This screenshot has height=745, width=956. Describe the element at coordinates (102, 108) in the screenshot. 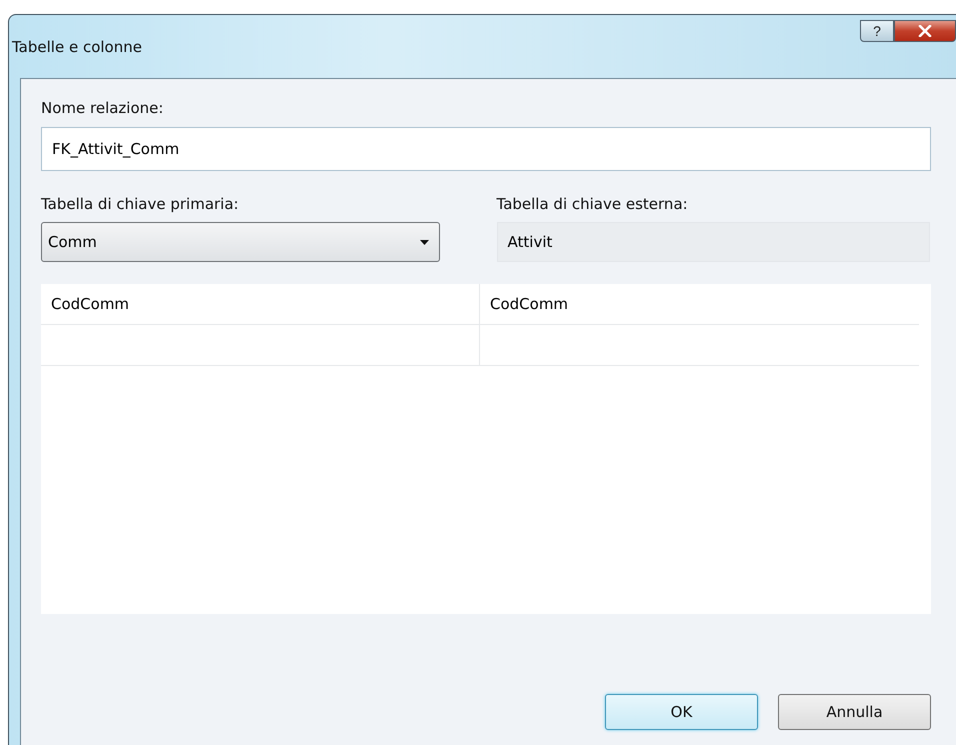

I see `field-label: Nome relazione:` at that location.